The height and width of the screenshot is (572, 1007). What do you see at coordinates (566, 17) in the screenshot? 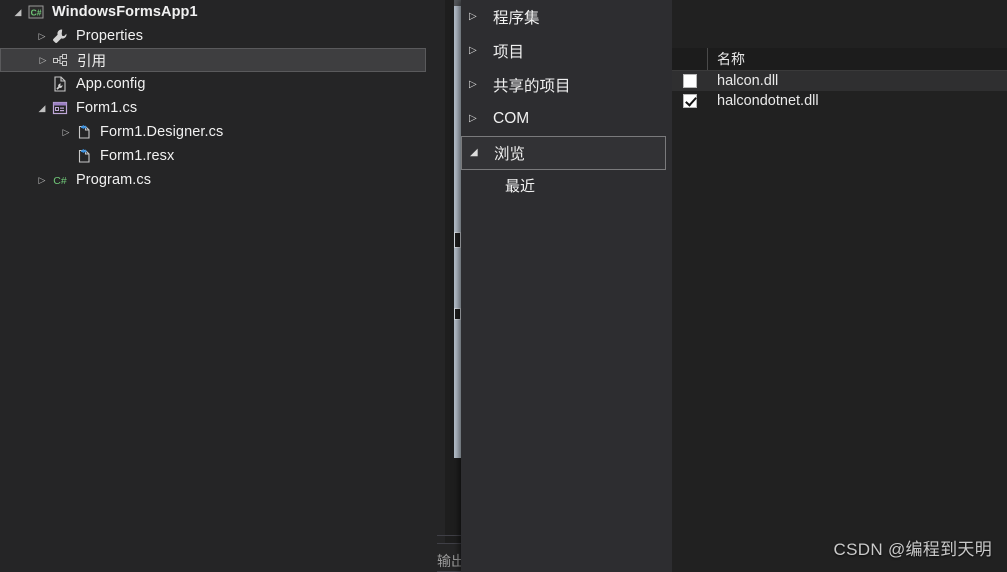
I see `reference-category-0: ▷ 程序集` at bounding box center [566, 17].